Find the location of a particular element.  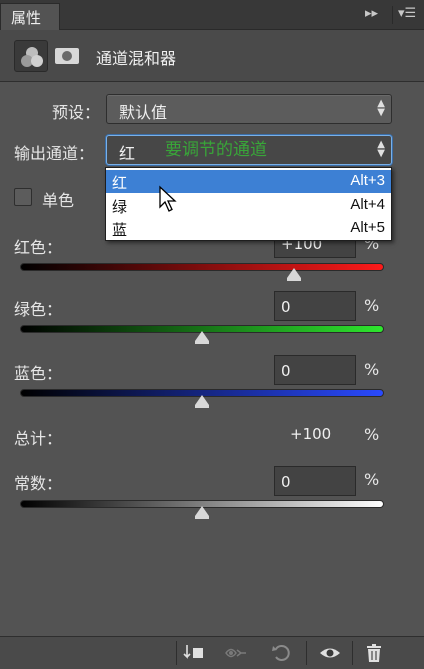

channel-mixer-icon is located at coordinates (32, 57).